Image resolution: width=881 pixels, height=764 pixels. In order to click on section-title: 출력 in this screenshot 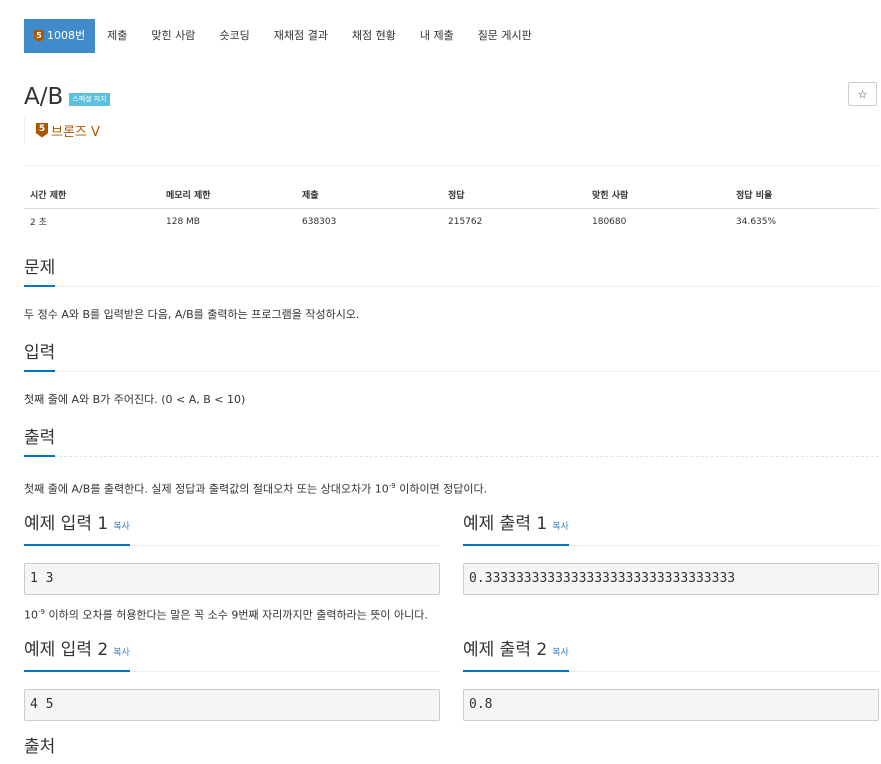, I will do `click(40, 442)`.